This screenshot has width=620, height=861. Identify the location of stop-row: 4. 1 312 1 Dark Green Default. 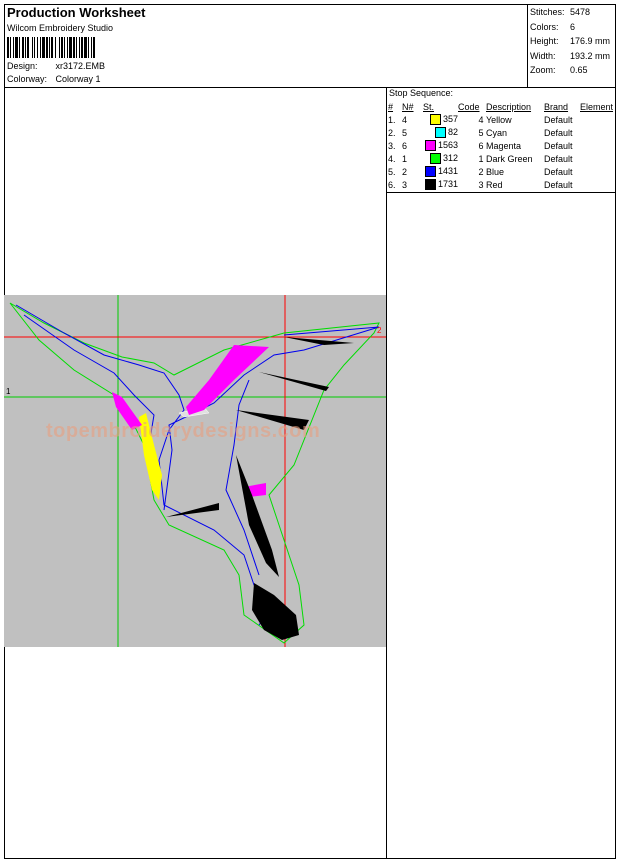
(500, 158).